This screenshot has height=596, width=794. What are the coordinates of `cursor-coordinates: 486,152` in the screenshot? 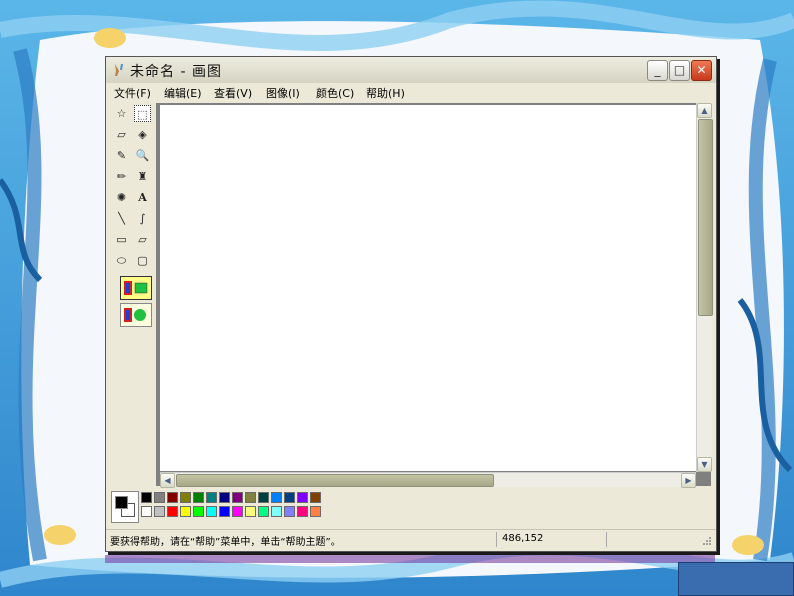 It's located at (523, 538).